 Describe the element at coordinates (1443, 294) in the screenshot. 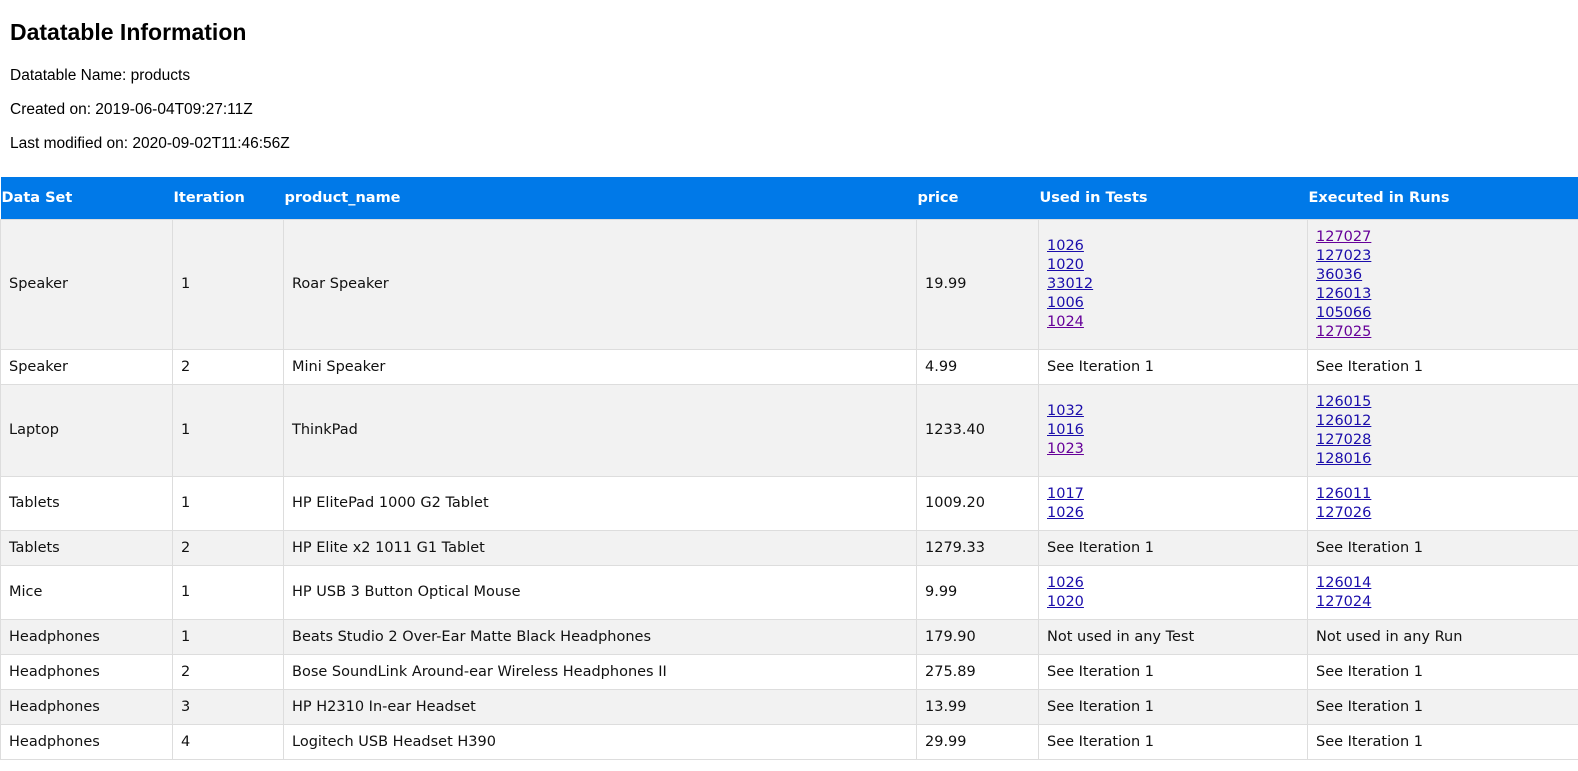

I see `run-link: 126013` at that location.